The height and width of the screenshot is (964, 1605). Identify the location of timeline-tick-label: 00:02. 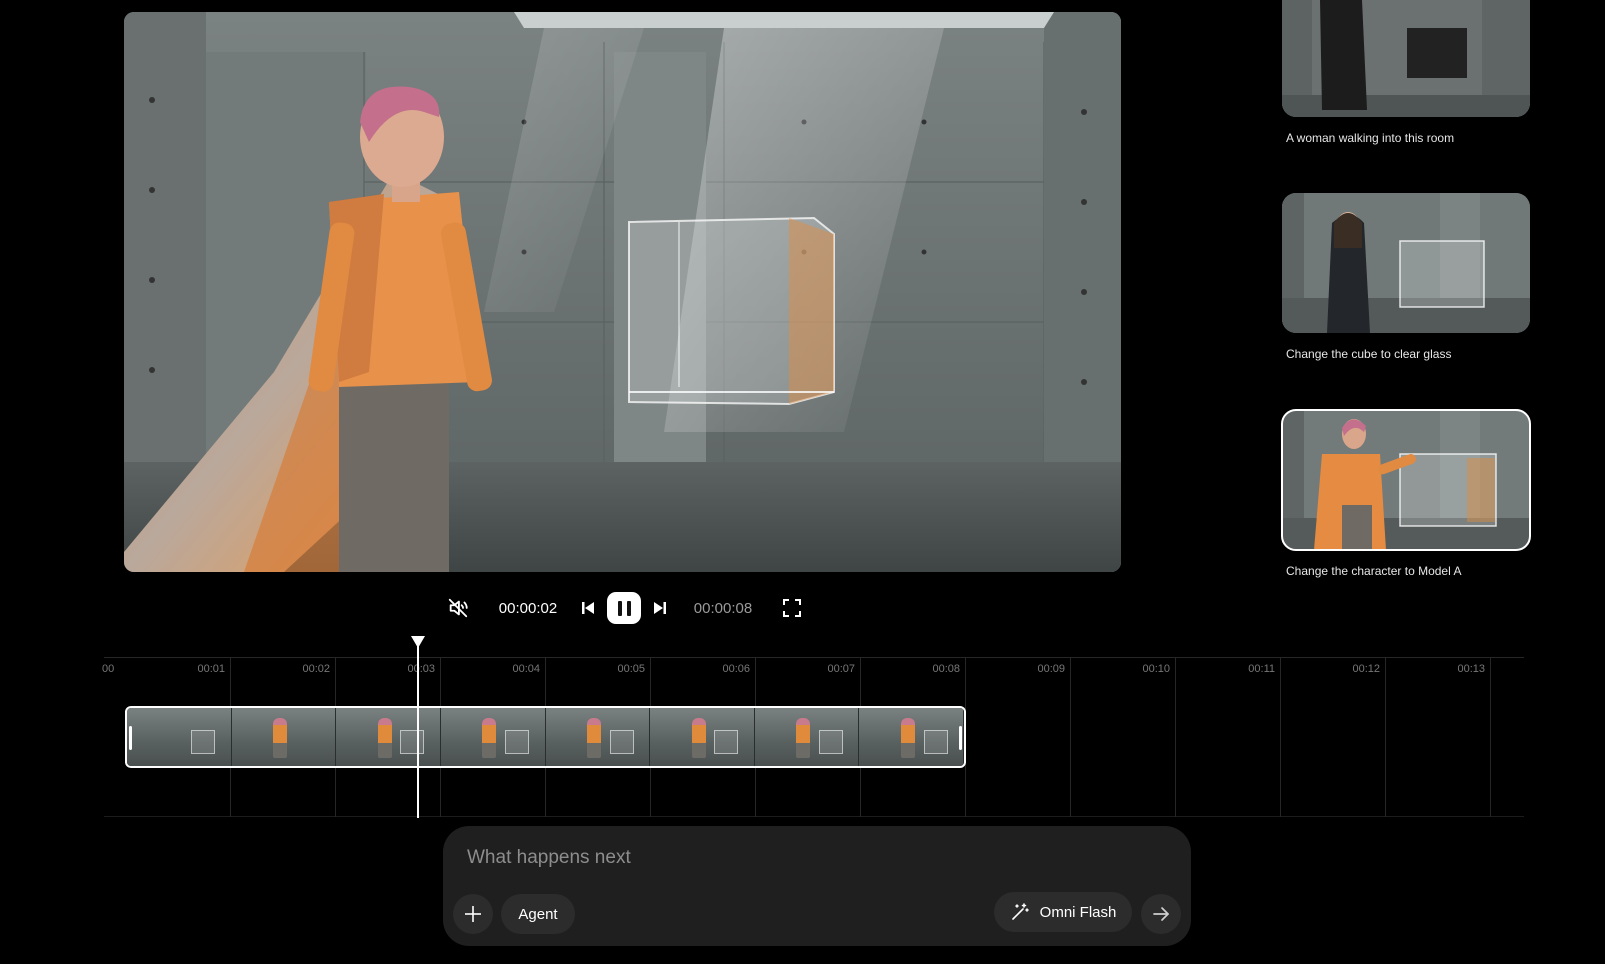
(316, 669).